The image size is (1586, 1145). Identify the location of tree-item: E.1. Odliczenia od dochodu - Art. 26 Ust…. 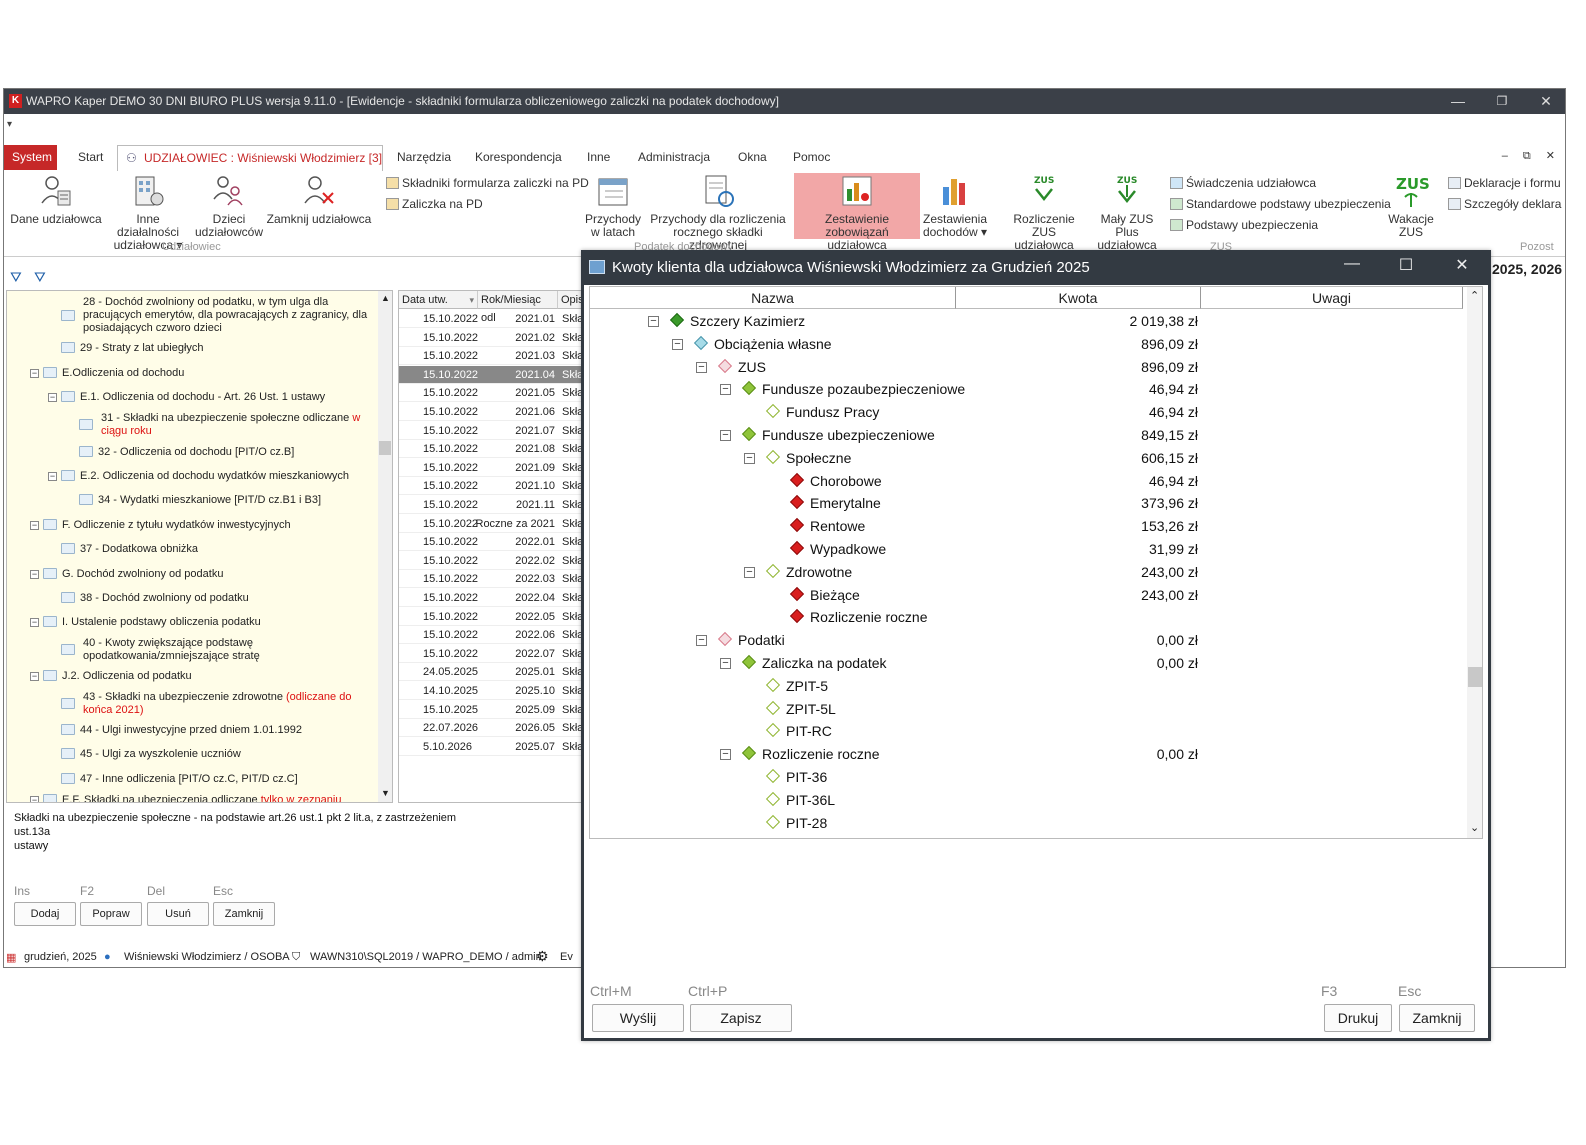
(193, 397).